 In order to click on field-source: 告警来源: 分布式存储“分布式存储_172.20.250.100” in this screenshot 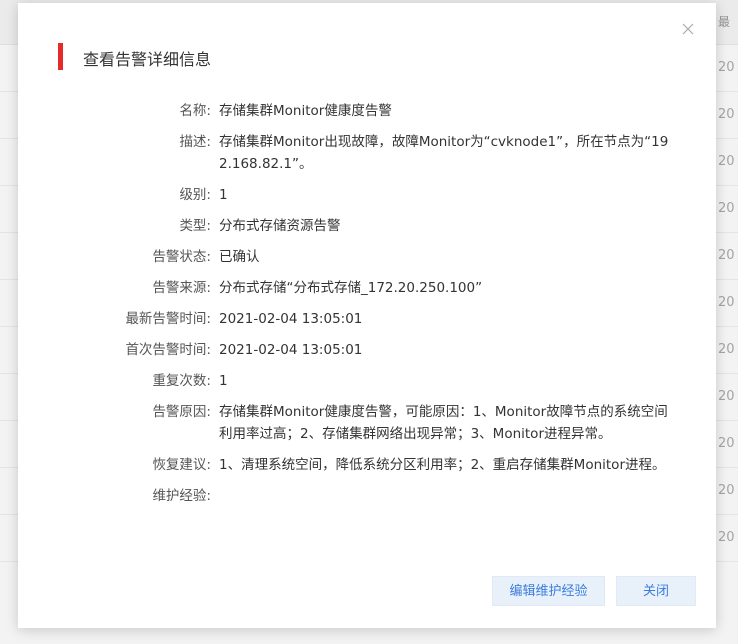, I will do `click(367, 288)`.